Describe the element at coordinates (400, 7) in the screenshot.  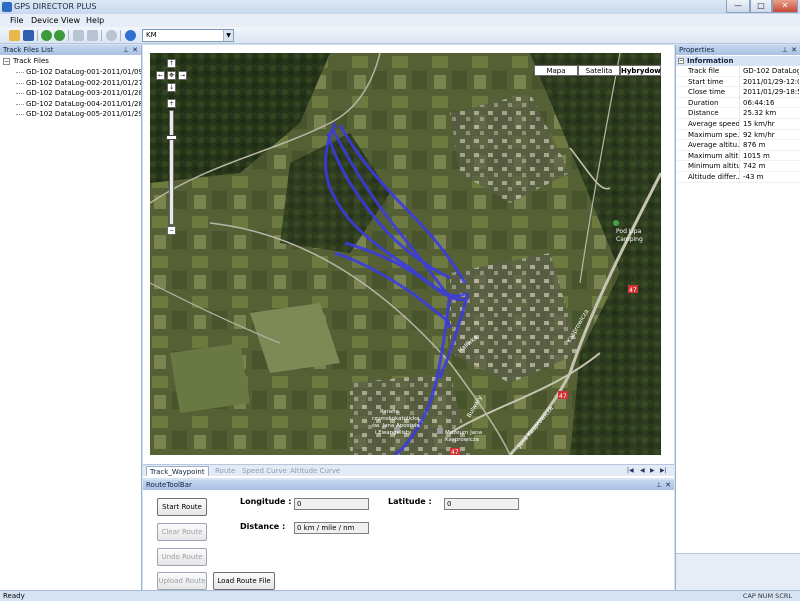
I see `title-bar: GPS DIRECTOR PLUS — □ ✕` at that location.